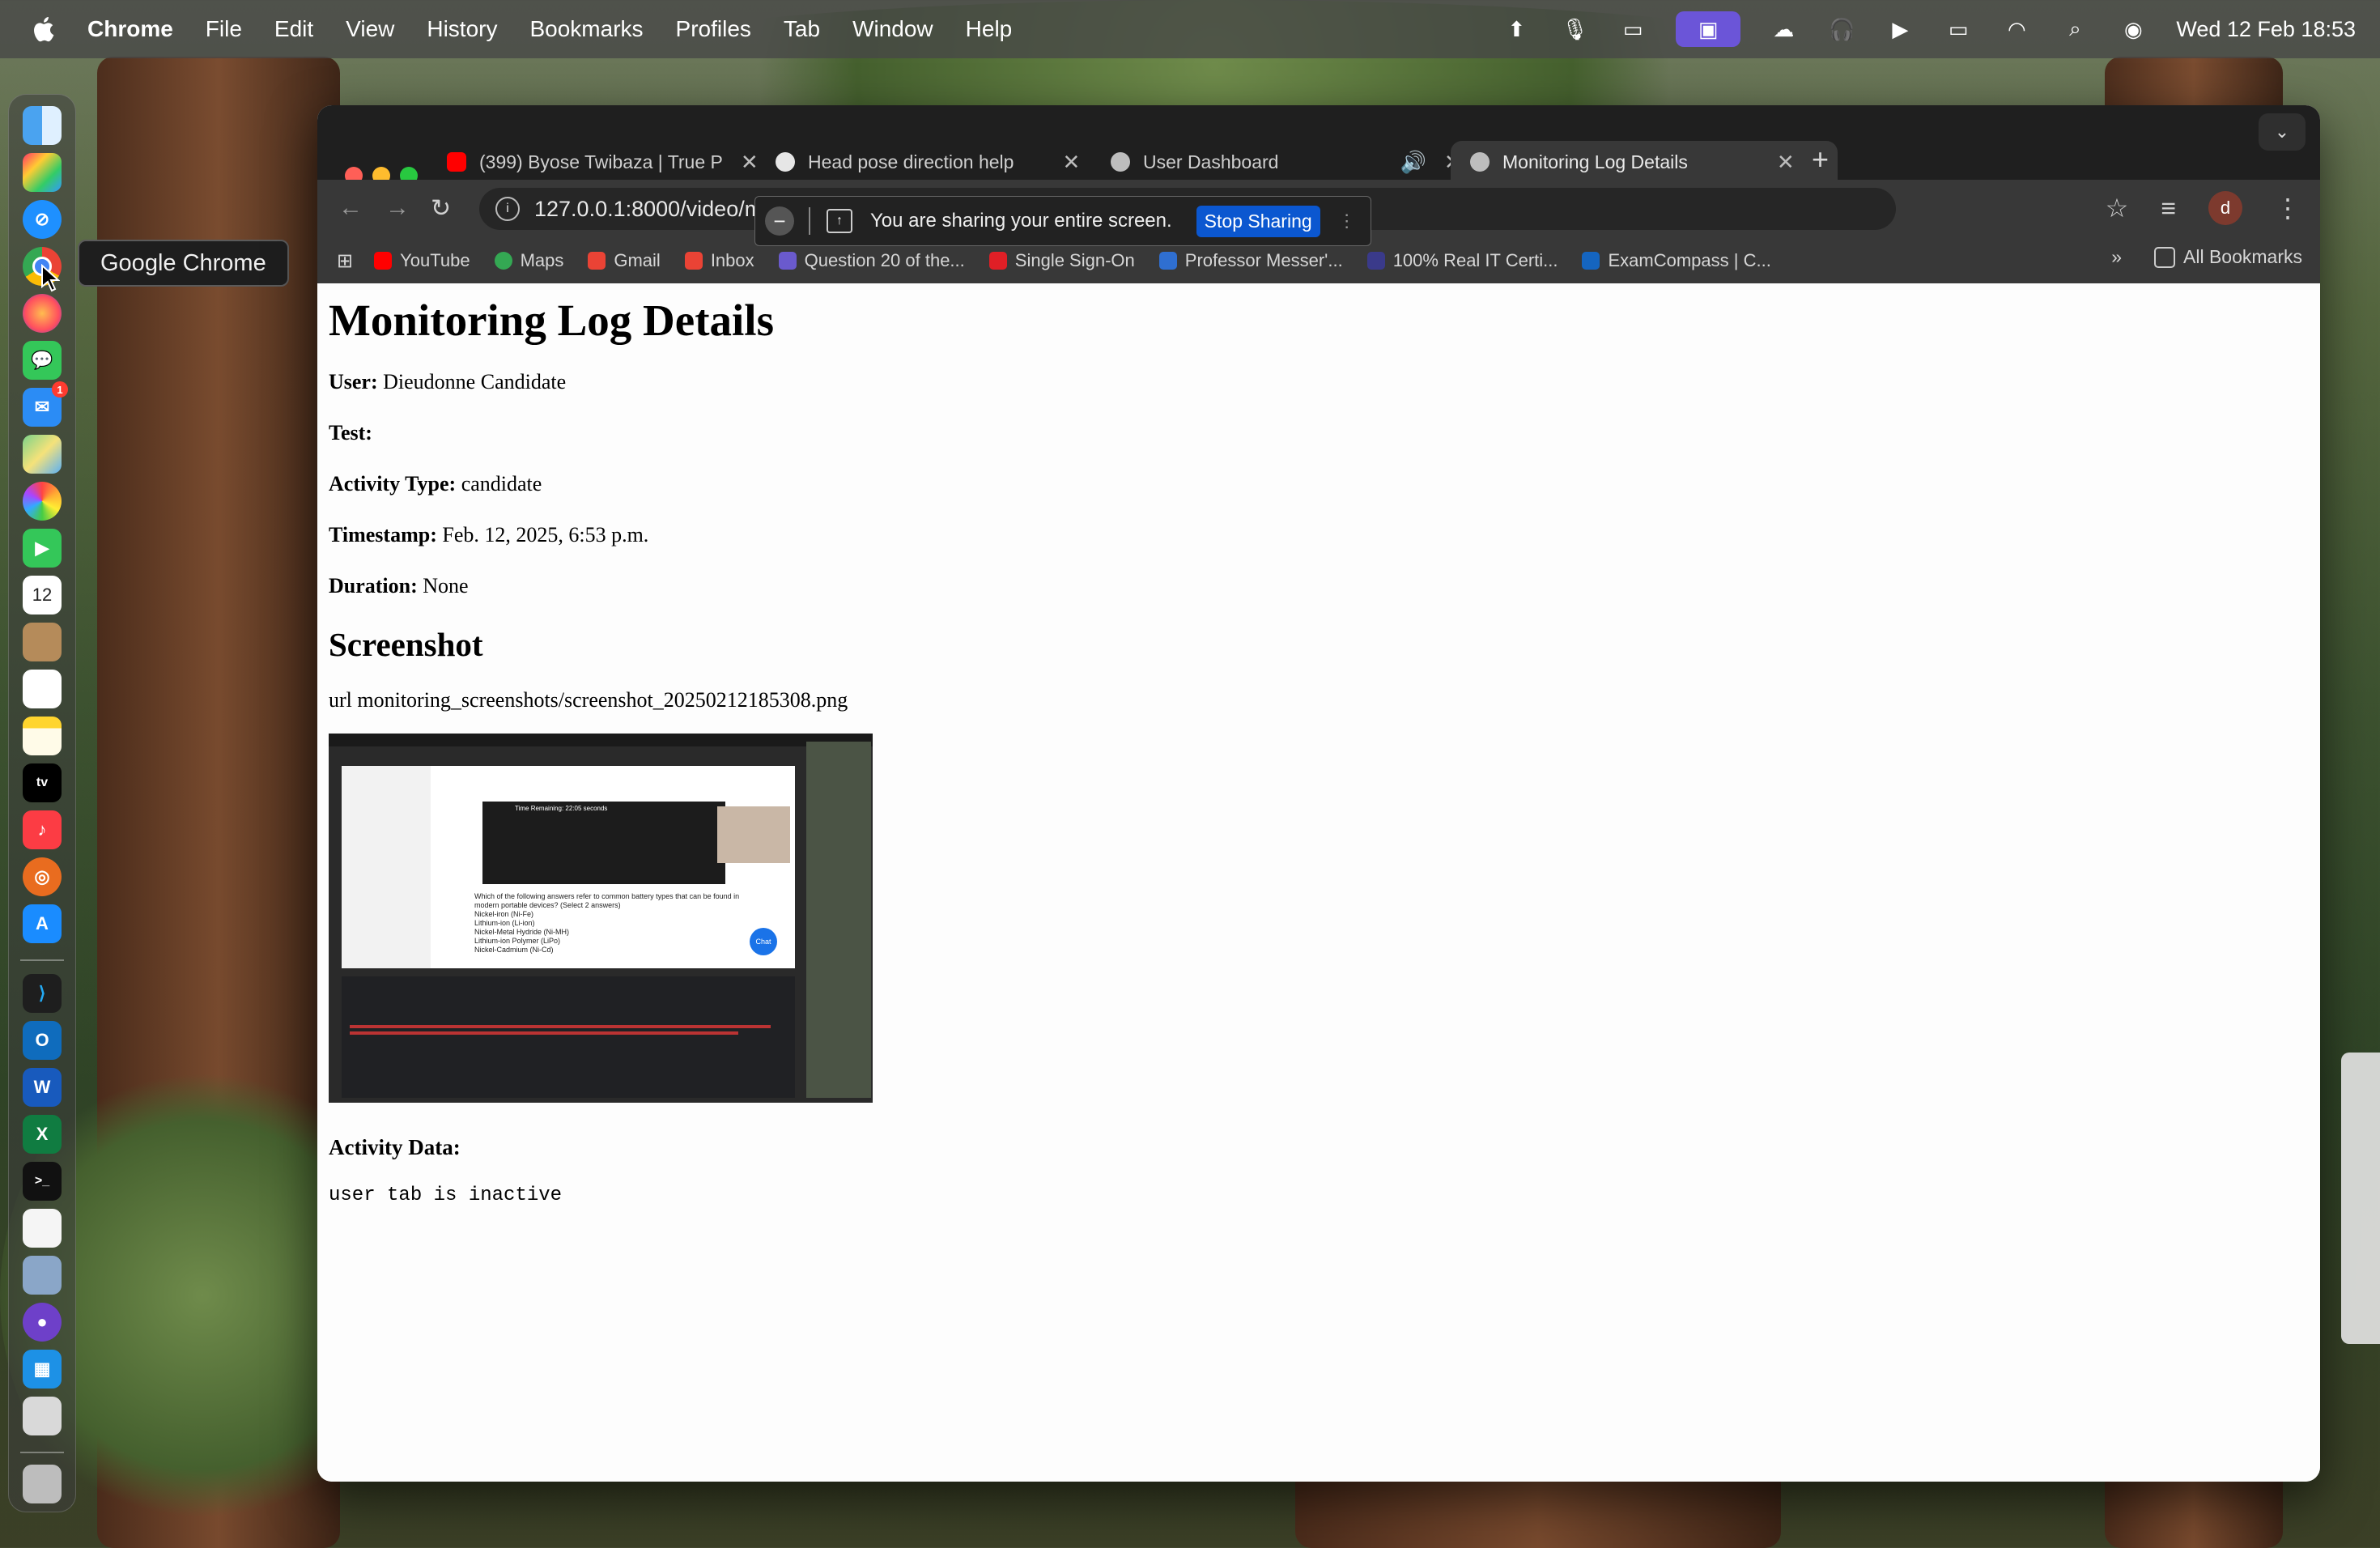 The width and height of the screenshot is (2380, 1548). What do you see at coordinates (1900, 29) in the screenshot?
I see `now-playing-icon: ▶` at bounding box center [1900, 29].